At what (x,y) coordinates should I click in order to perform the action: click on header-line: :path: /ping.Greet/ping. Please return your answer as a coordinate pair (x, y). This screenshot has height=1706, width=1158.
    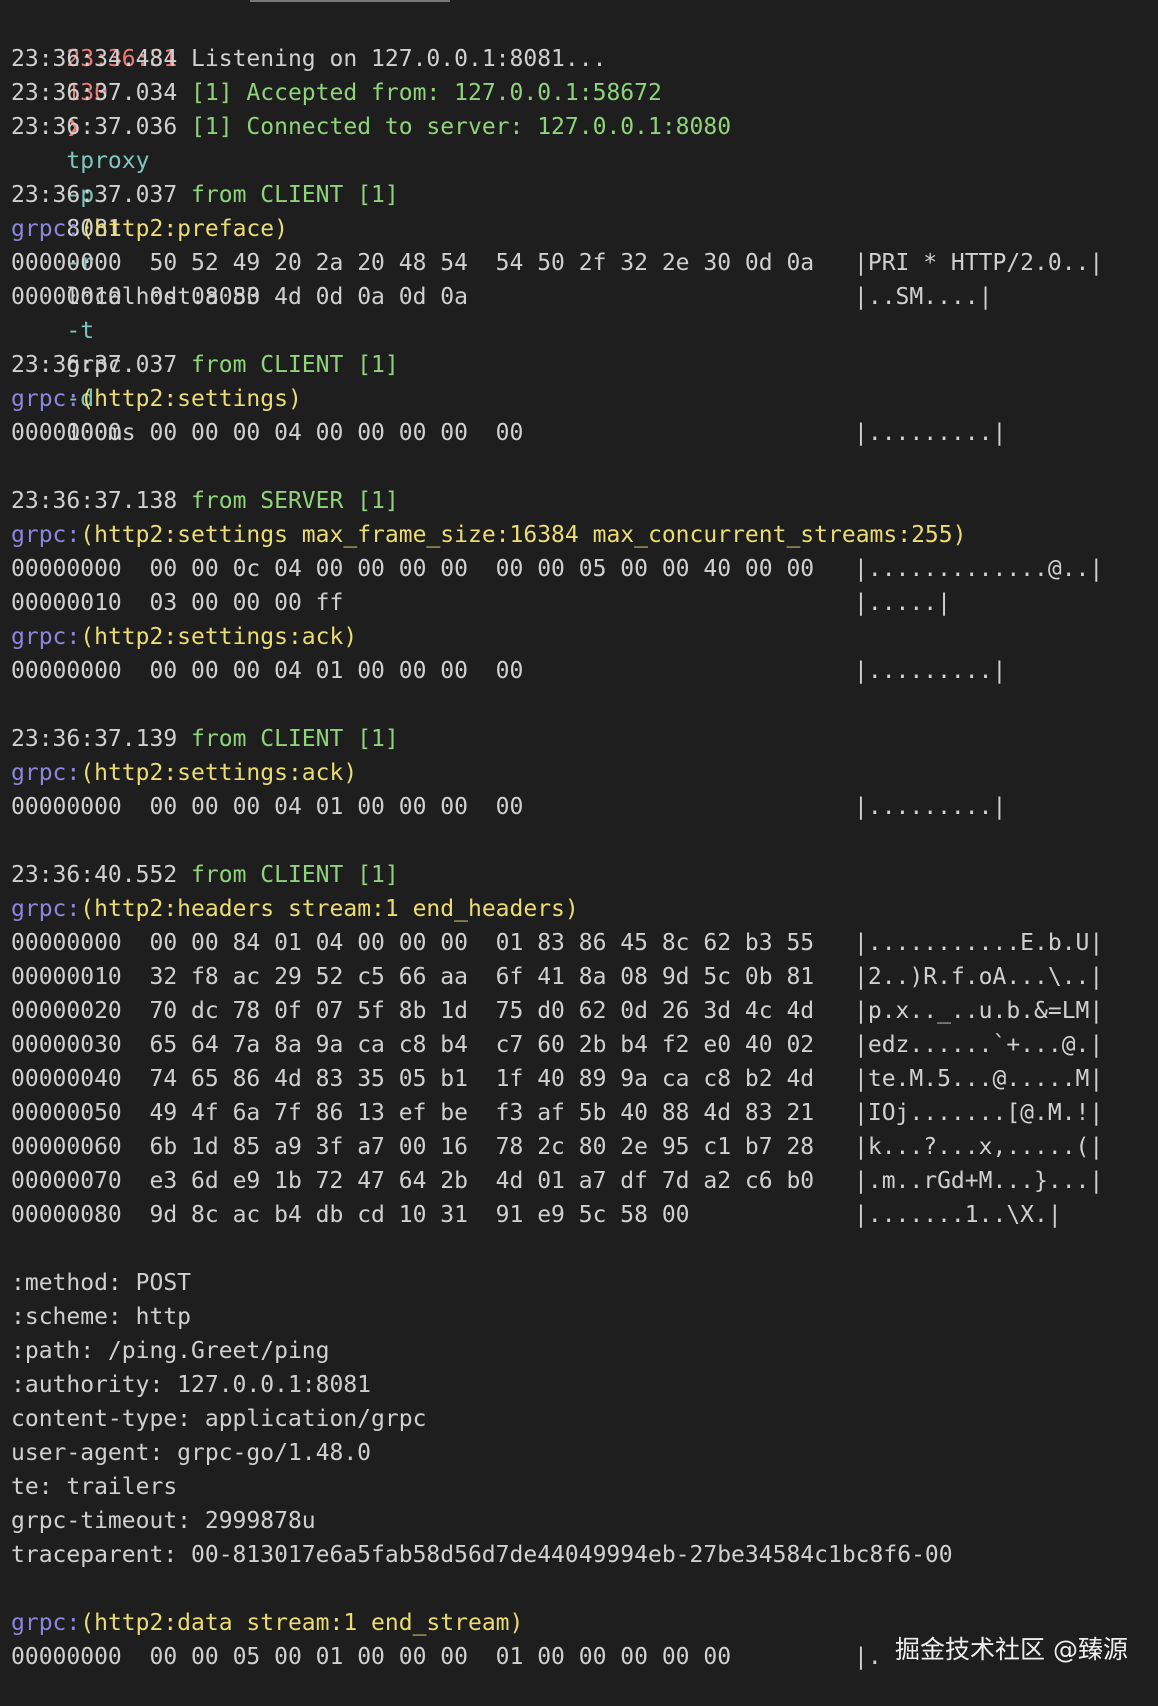
    Looking at the image, I should click on (170, 1351).